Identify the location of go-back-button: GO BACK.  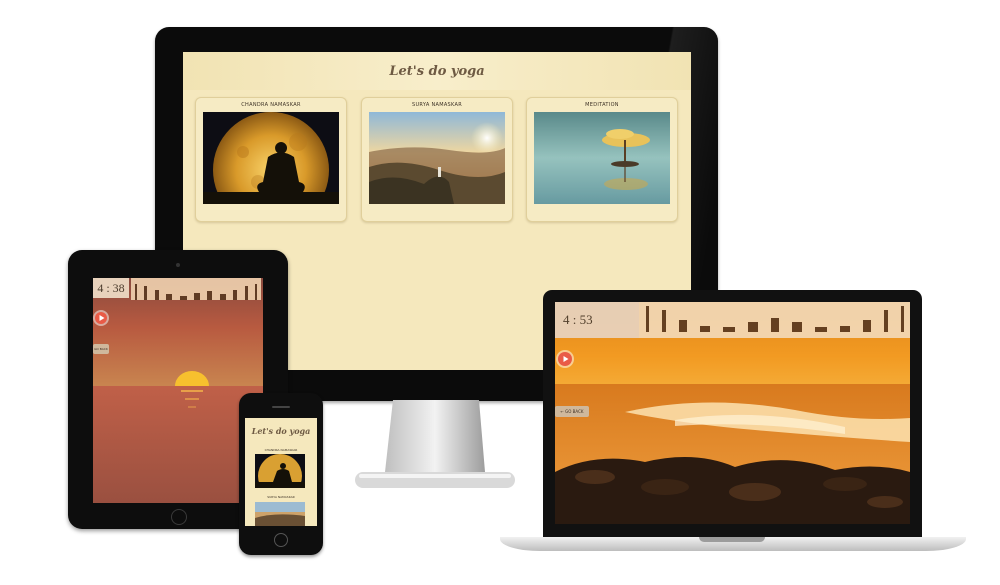
(101, 349).